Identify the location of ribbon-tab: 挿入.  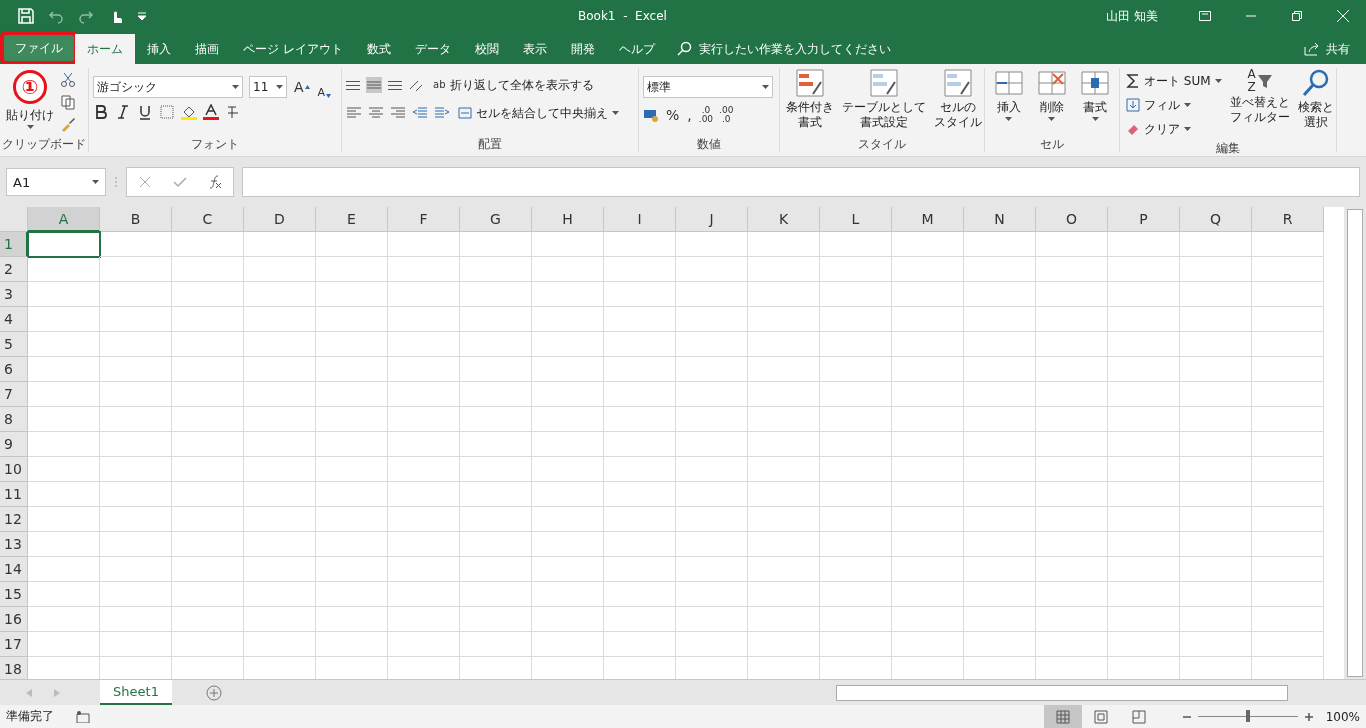
(159, 49).